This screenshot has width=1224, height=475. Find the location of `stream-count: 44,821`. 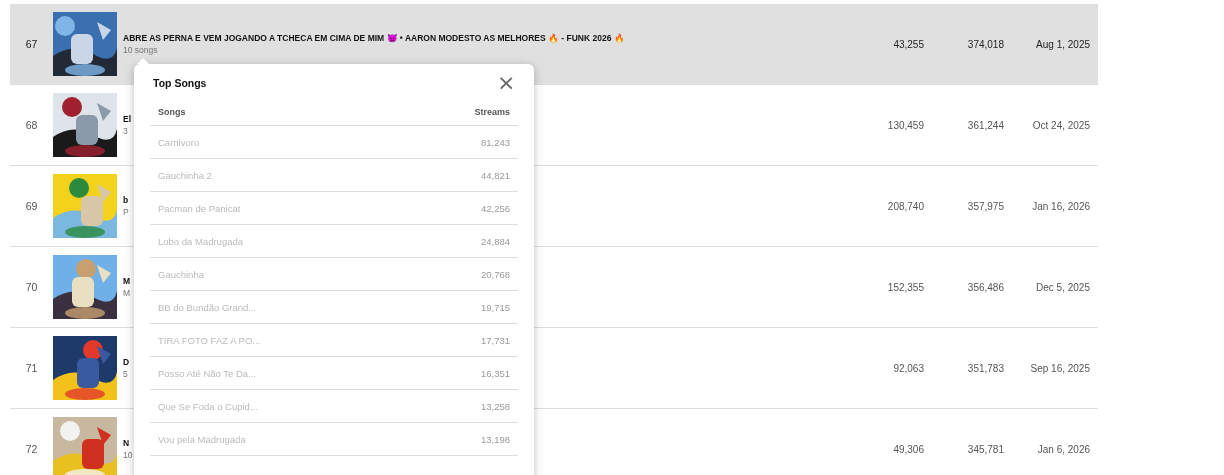

stream-count: 44,821 is located at coordinates (495, 175).